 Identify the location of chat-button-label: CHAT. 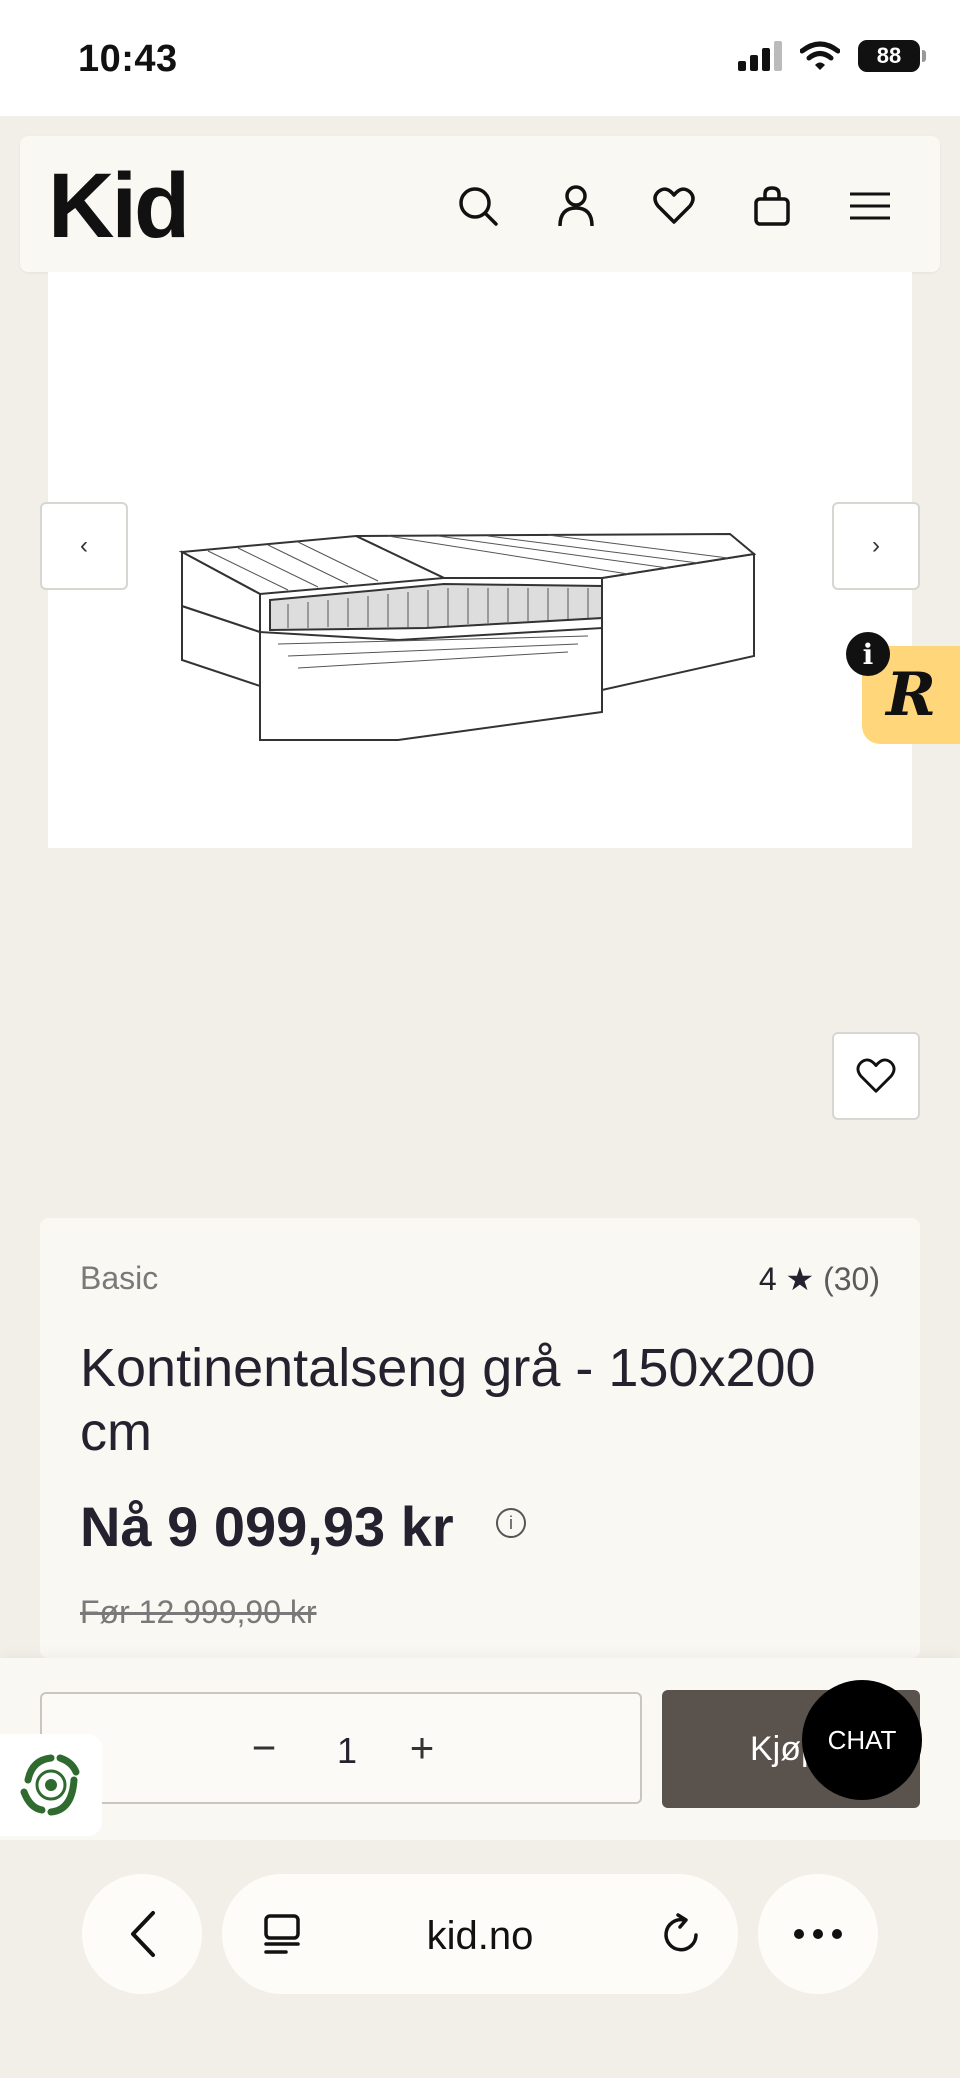
(862, 1739).